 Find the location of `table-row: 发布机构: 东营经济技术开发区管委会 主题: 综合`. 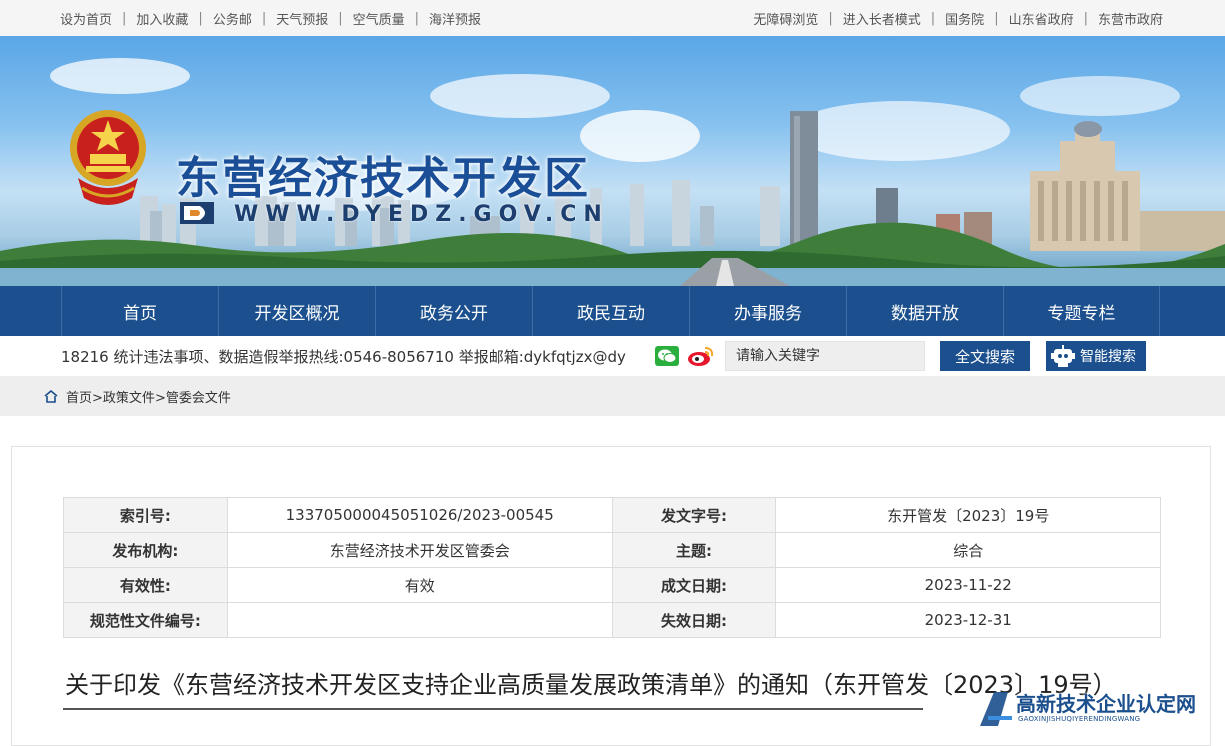

table-row: 发布机构: 东营经济技术开发区管委会 主题: 综合 is located at coordinates (612, 550).